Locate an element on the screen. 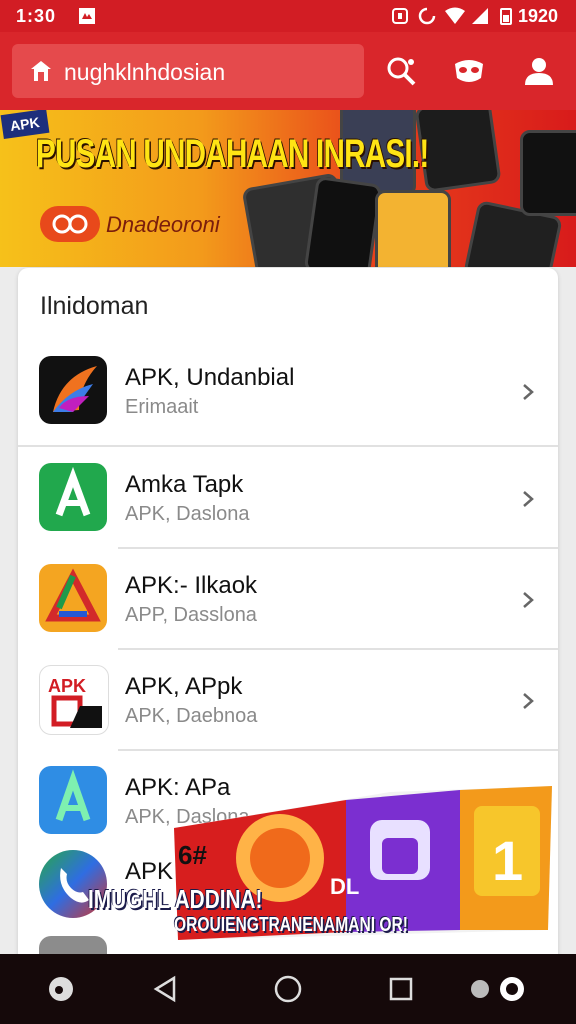 The height and width of the screenshot is (1024, 576). banner-headline: PUSAN UNDAHAAN INRASI.! is located at coordinates (232, 154).